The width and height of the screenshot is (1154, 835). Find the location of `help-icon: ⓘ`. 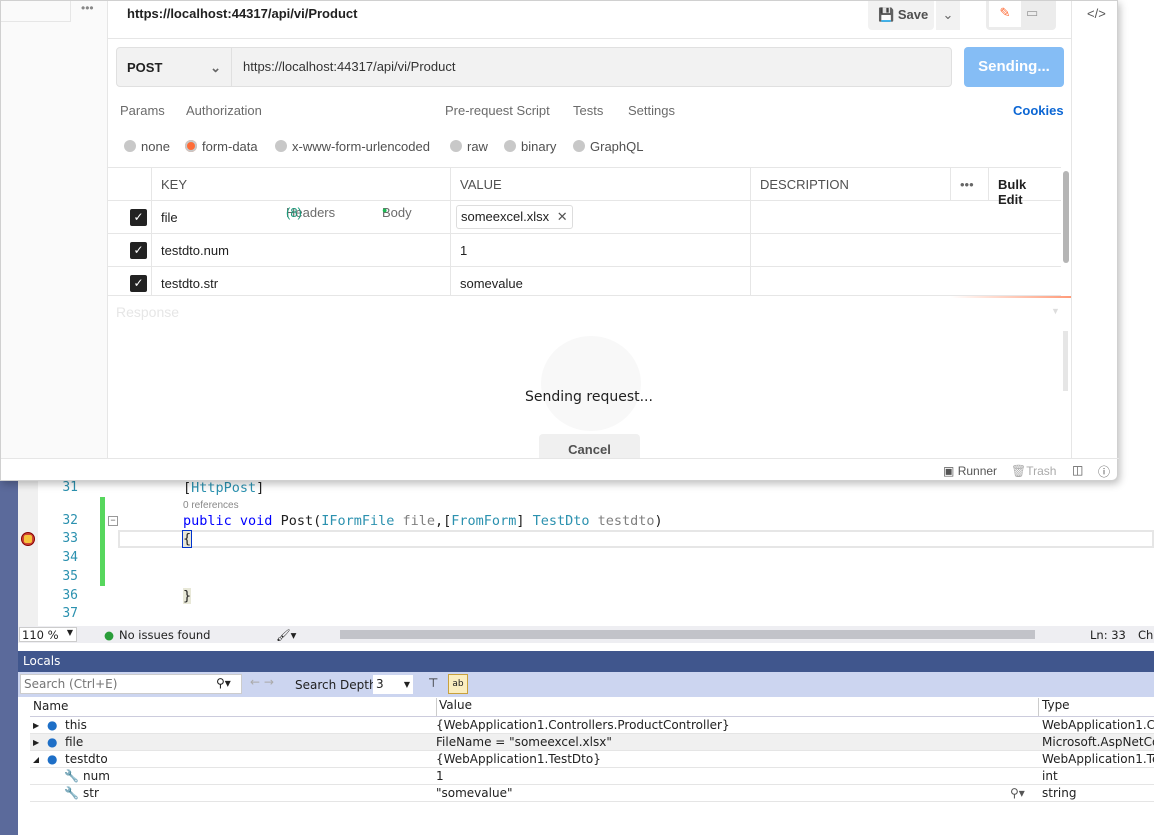

help-icon: ⓘ is located at coordinates (1104, 471).